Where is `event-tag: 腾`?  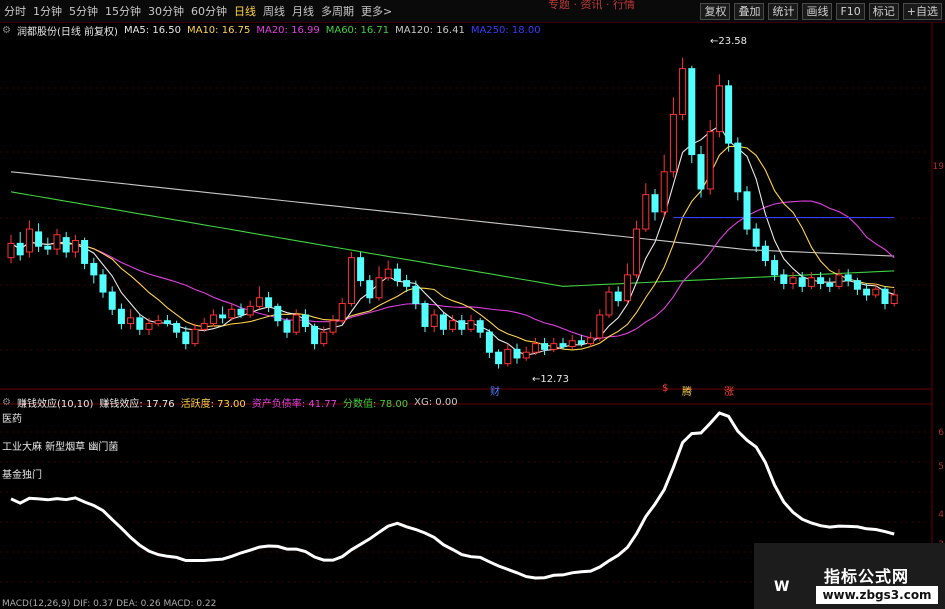
event-tag: 腾 is located at coordinates (687, 390).